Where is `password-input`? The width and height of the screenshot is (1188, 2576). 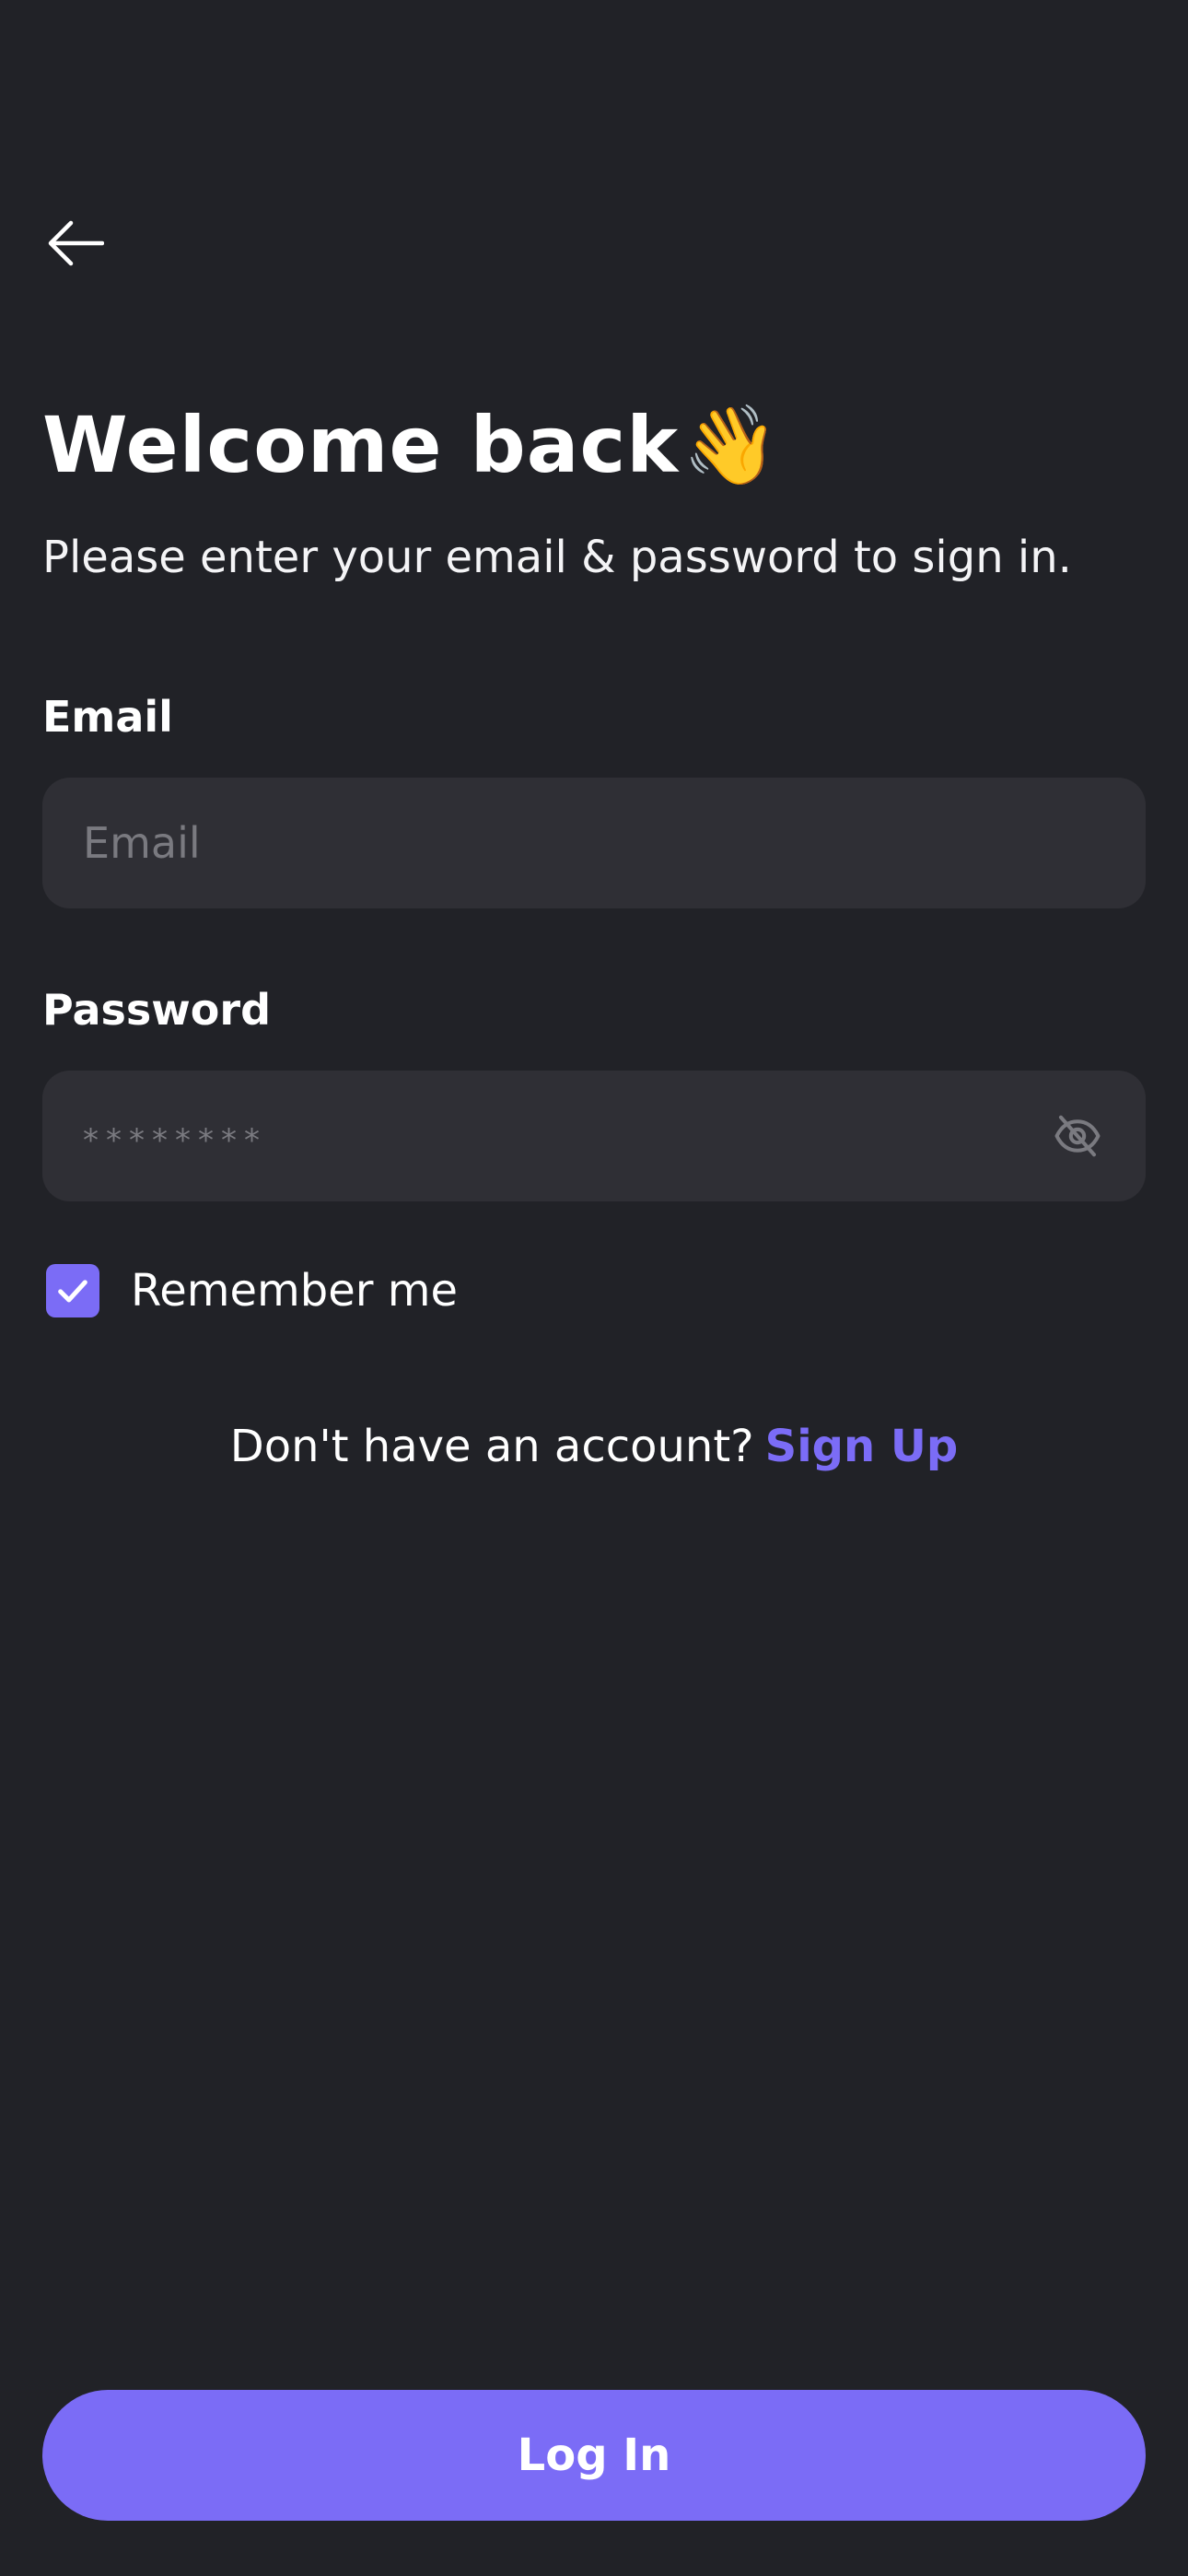 password-input is located at coordinates (566, 1136).